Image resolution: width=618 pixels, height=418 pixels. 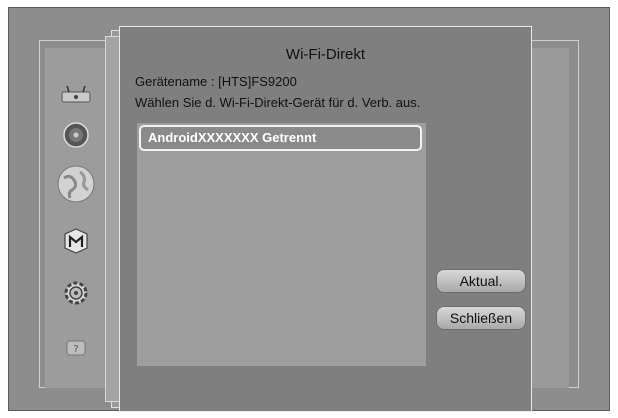 I want to click on settings-gear-icon, so click(x=76, y=293).